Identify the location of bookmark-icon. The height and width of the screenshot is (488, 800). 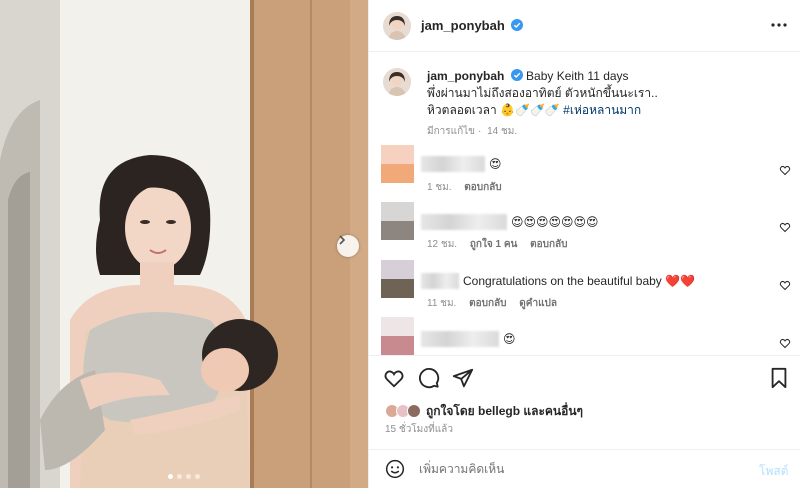
(779, 378).